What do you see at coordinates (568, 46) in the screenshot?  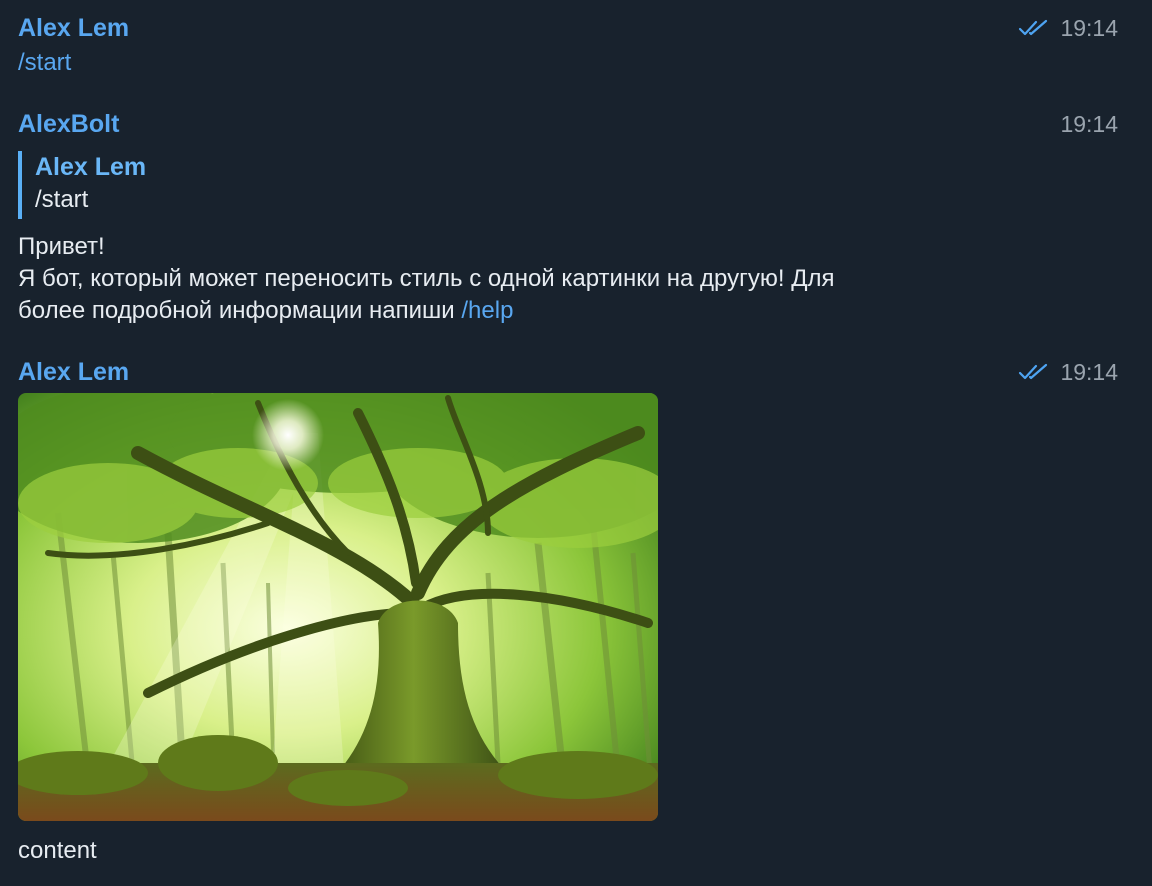 I see `message: Alex Lem 19:14 /start` at bounding box center [568, 46].